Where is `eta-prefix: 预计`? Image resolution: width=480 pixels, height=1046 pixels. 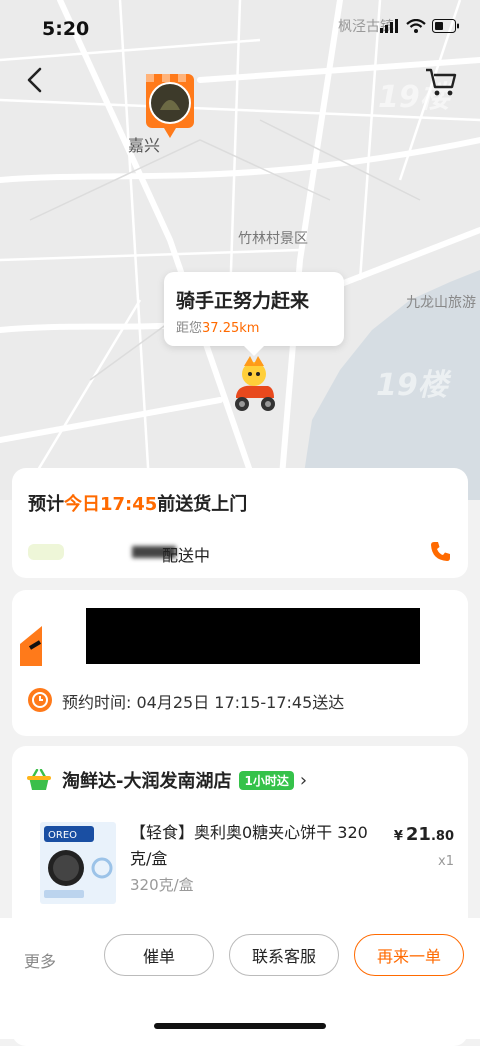
eta-prefix: 预计 is located at coordinates (46, 504).